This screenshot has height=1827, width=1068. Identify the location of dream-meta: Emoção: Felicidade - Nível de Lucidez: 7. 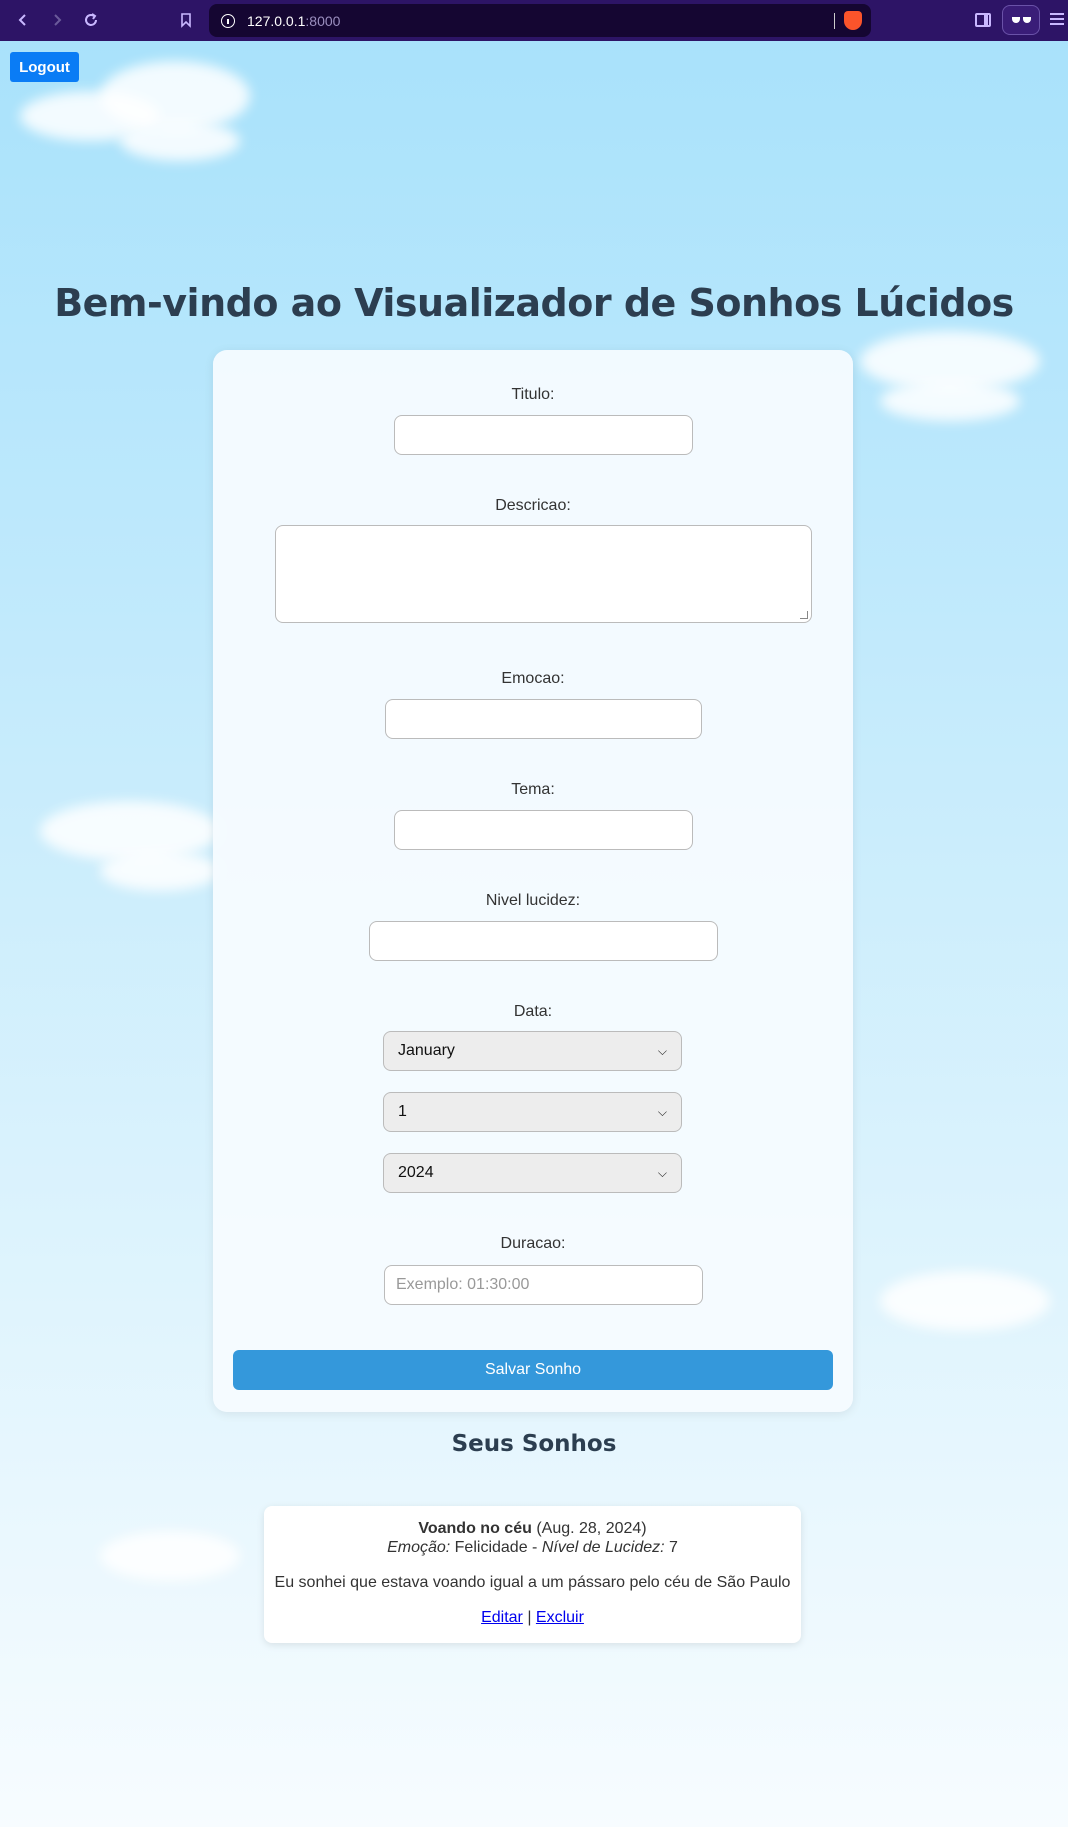
(532, 1548).